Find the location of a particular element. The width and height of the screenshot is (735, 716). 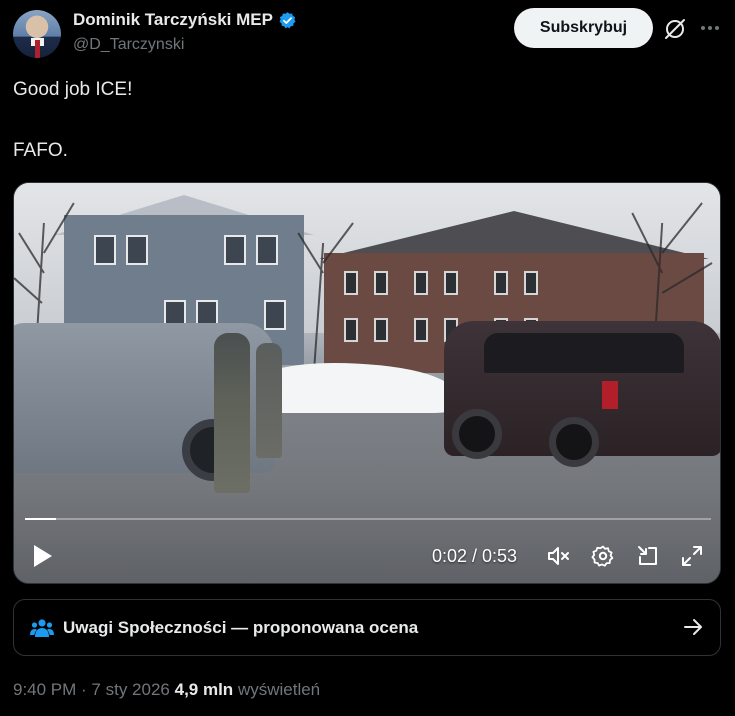

author-name-row: Dominik Tarczyński MEP is located at coordinates (185, 20).